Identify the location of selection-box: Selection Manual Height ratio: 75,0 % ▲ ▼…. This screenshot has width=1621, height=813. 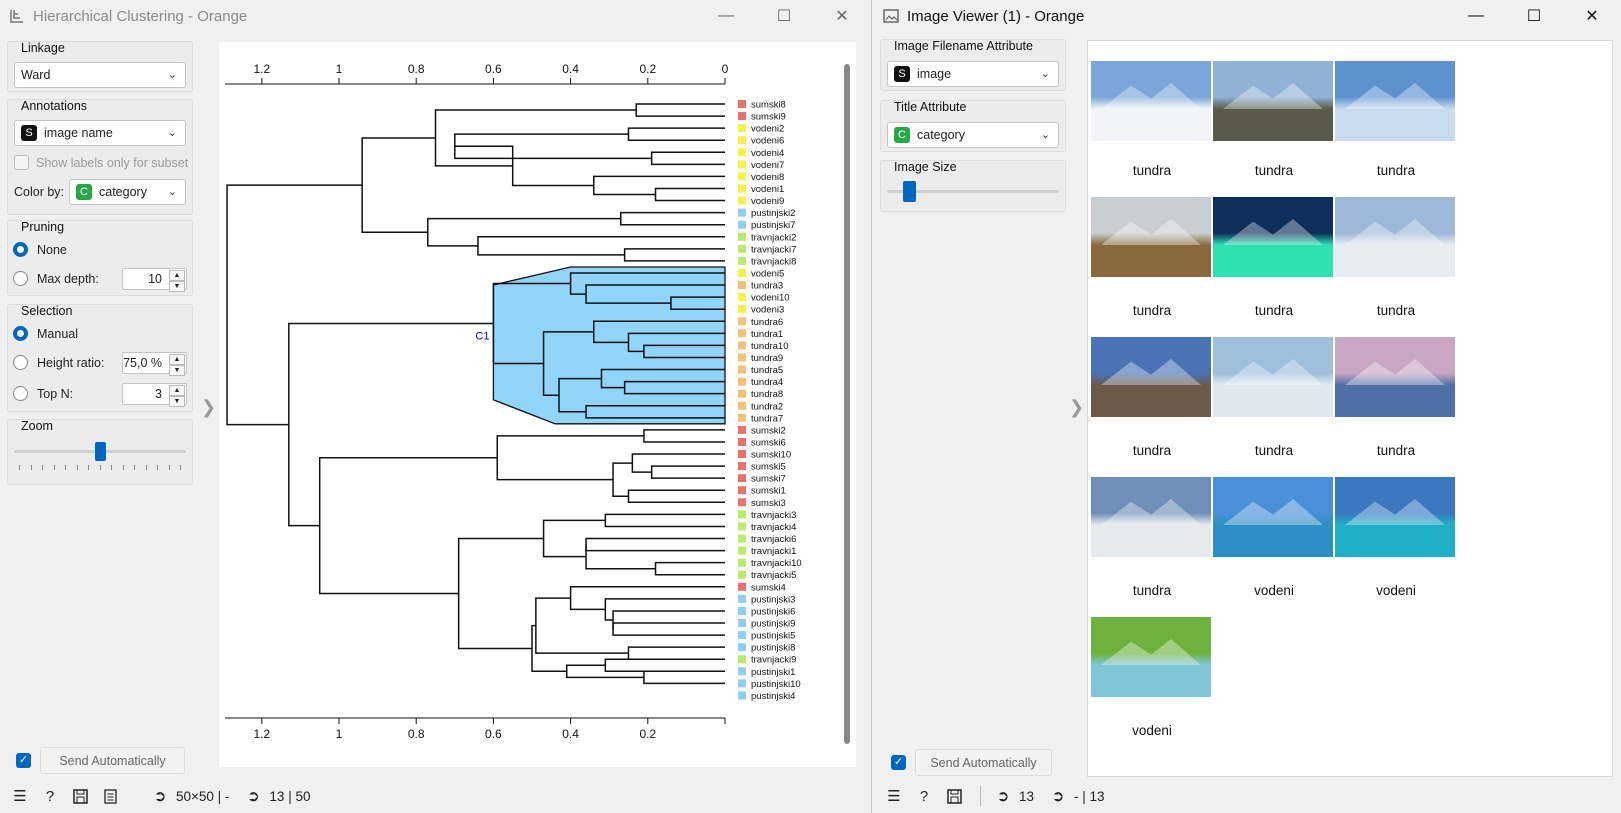
(100, 358).